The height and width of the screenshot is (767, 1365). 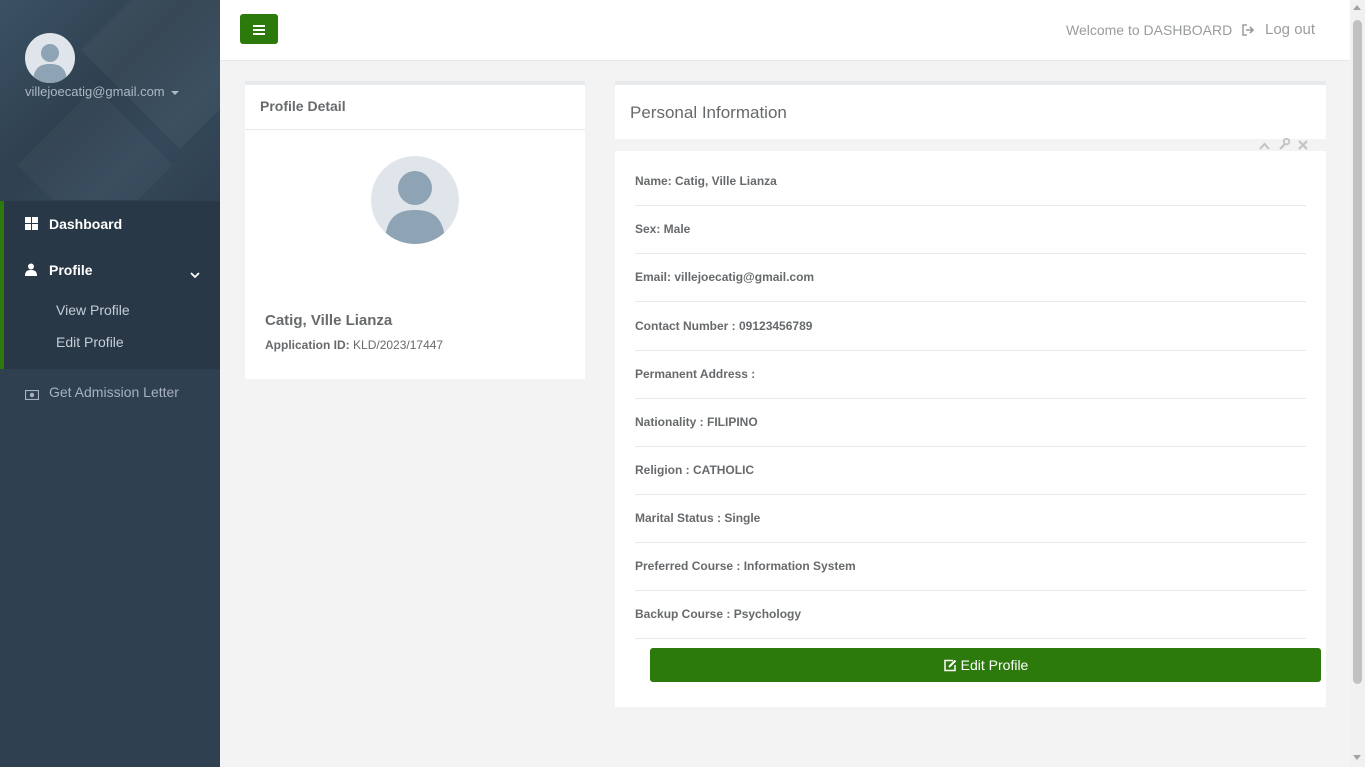 What do you see at coordinates (329, 320) in the screenshot?
I see `profile-name: Catig, Ville Lianza` at bounding box center [329, 320].